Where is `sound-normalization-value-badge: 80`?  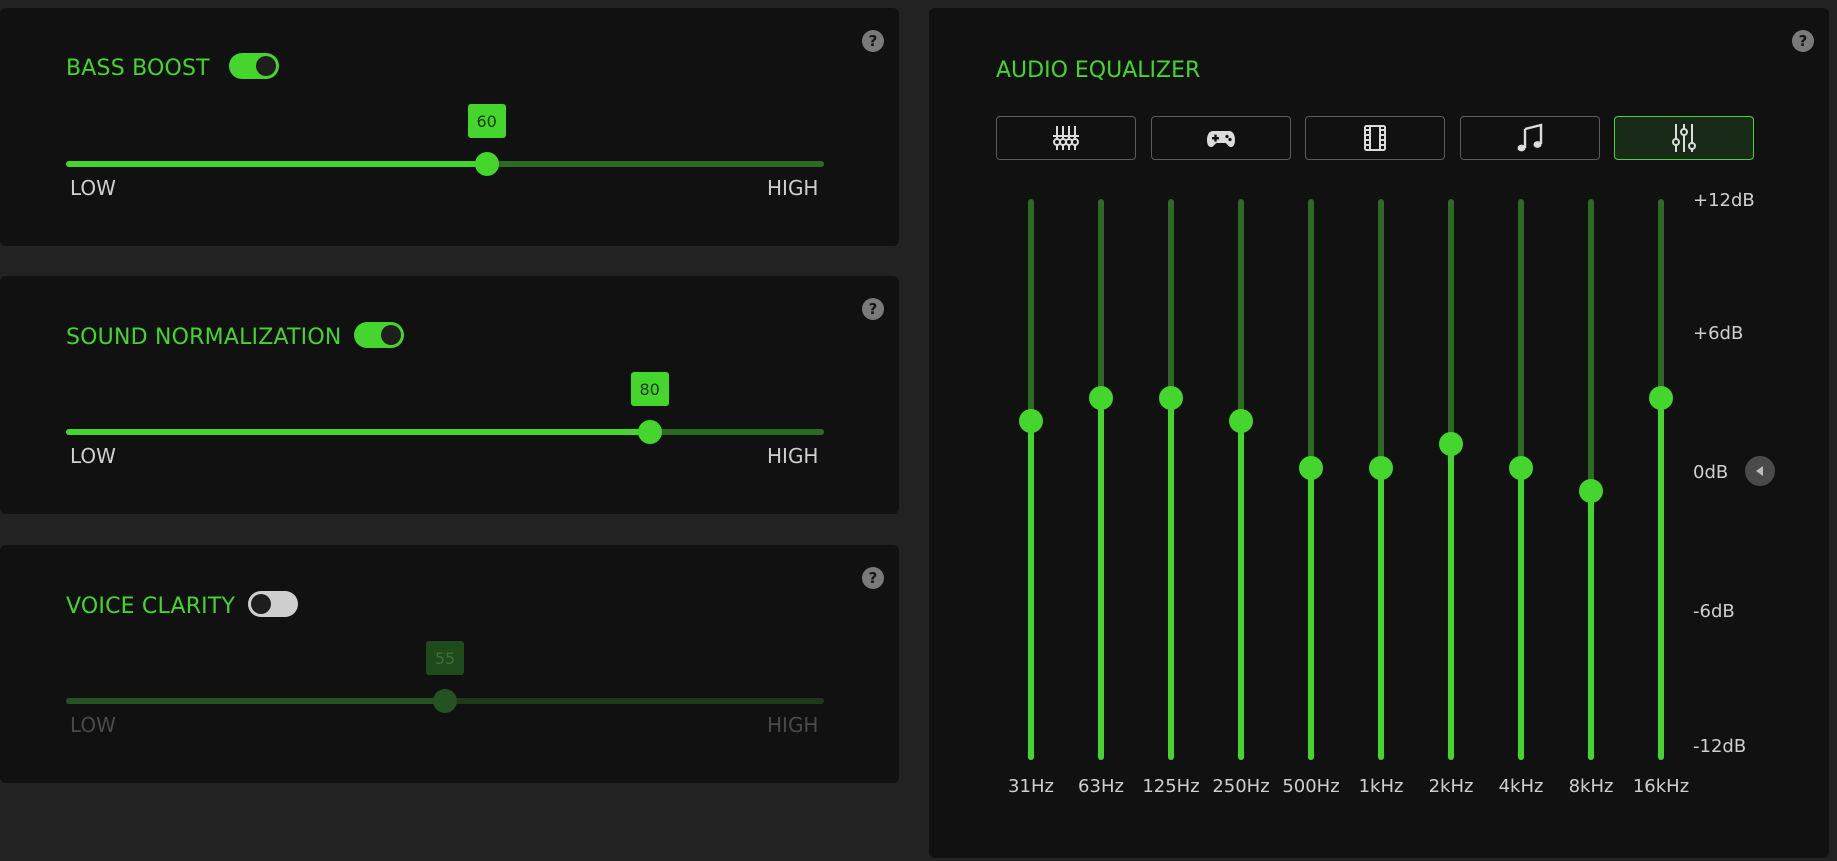 sound-normalization-value-badge: 80 is located at coordinates (649, 389).